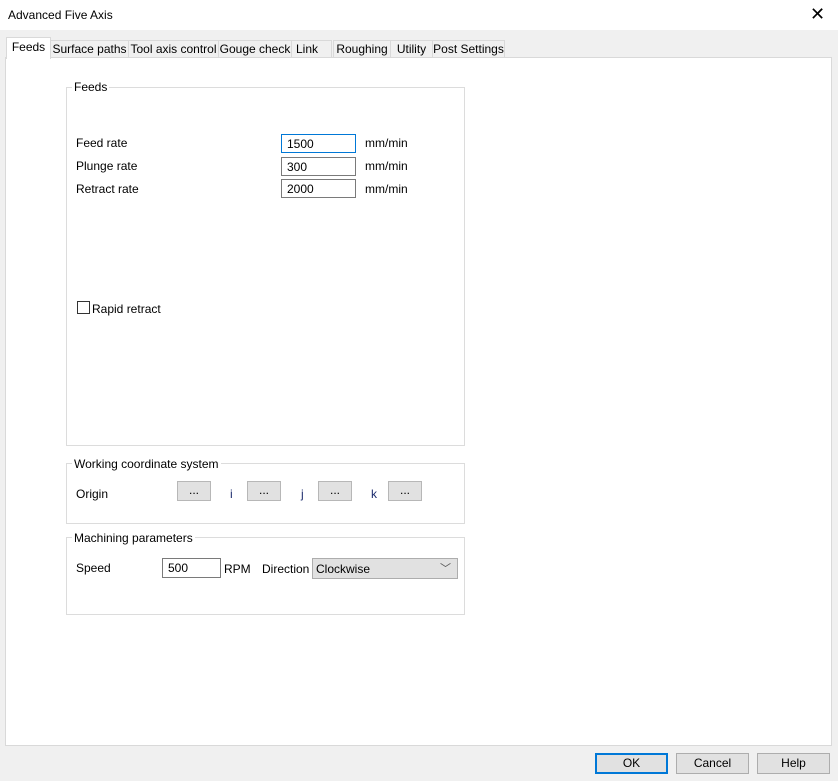 The width and height of the screenshot is (838, 781). What do you see at coordinates (468, 49) in the screenshot?
I see `tab-post-settings: Post Settings` at bounding box center [468, 49].